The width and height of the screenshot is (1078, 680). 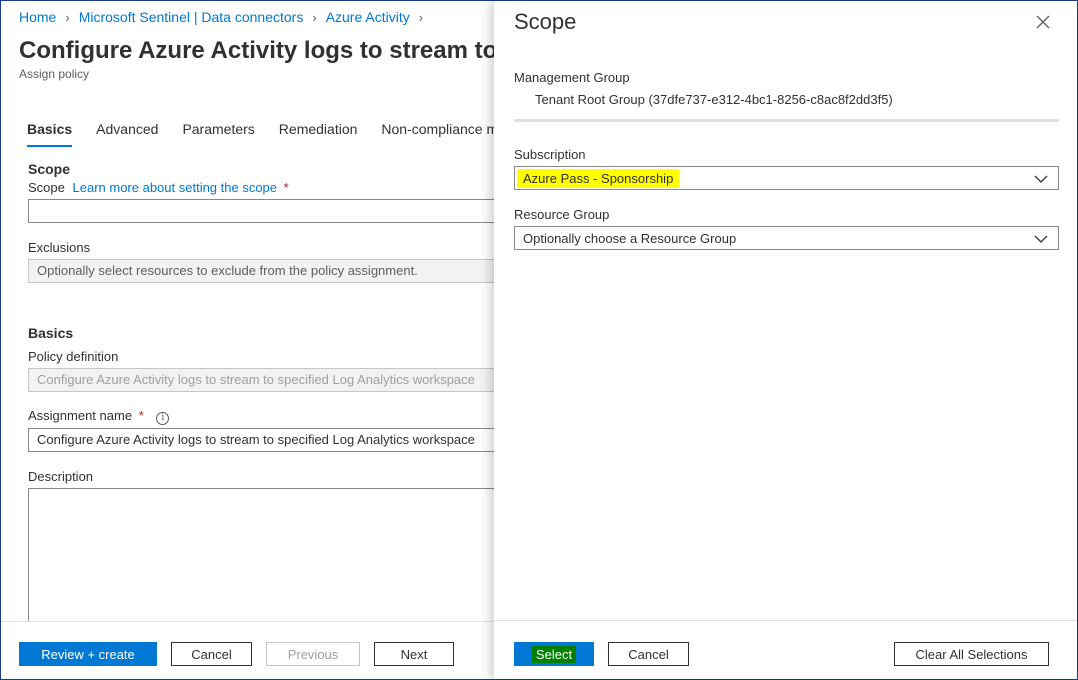 What do you see at coordinates (630, 238) in the screenshot?
I see `resource-group-selected-value: Optionally choose a Resource Group` at bounding box center [630, 238].